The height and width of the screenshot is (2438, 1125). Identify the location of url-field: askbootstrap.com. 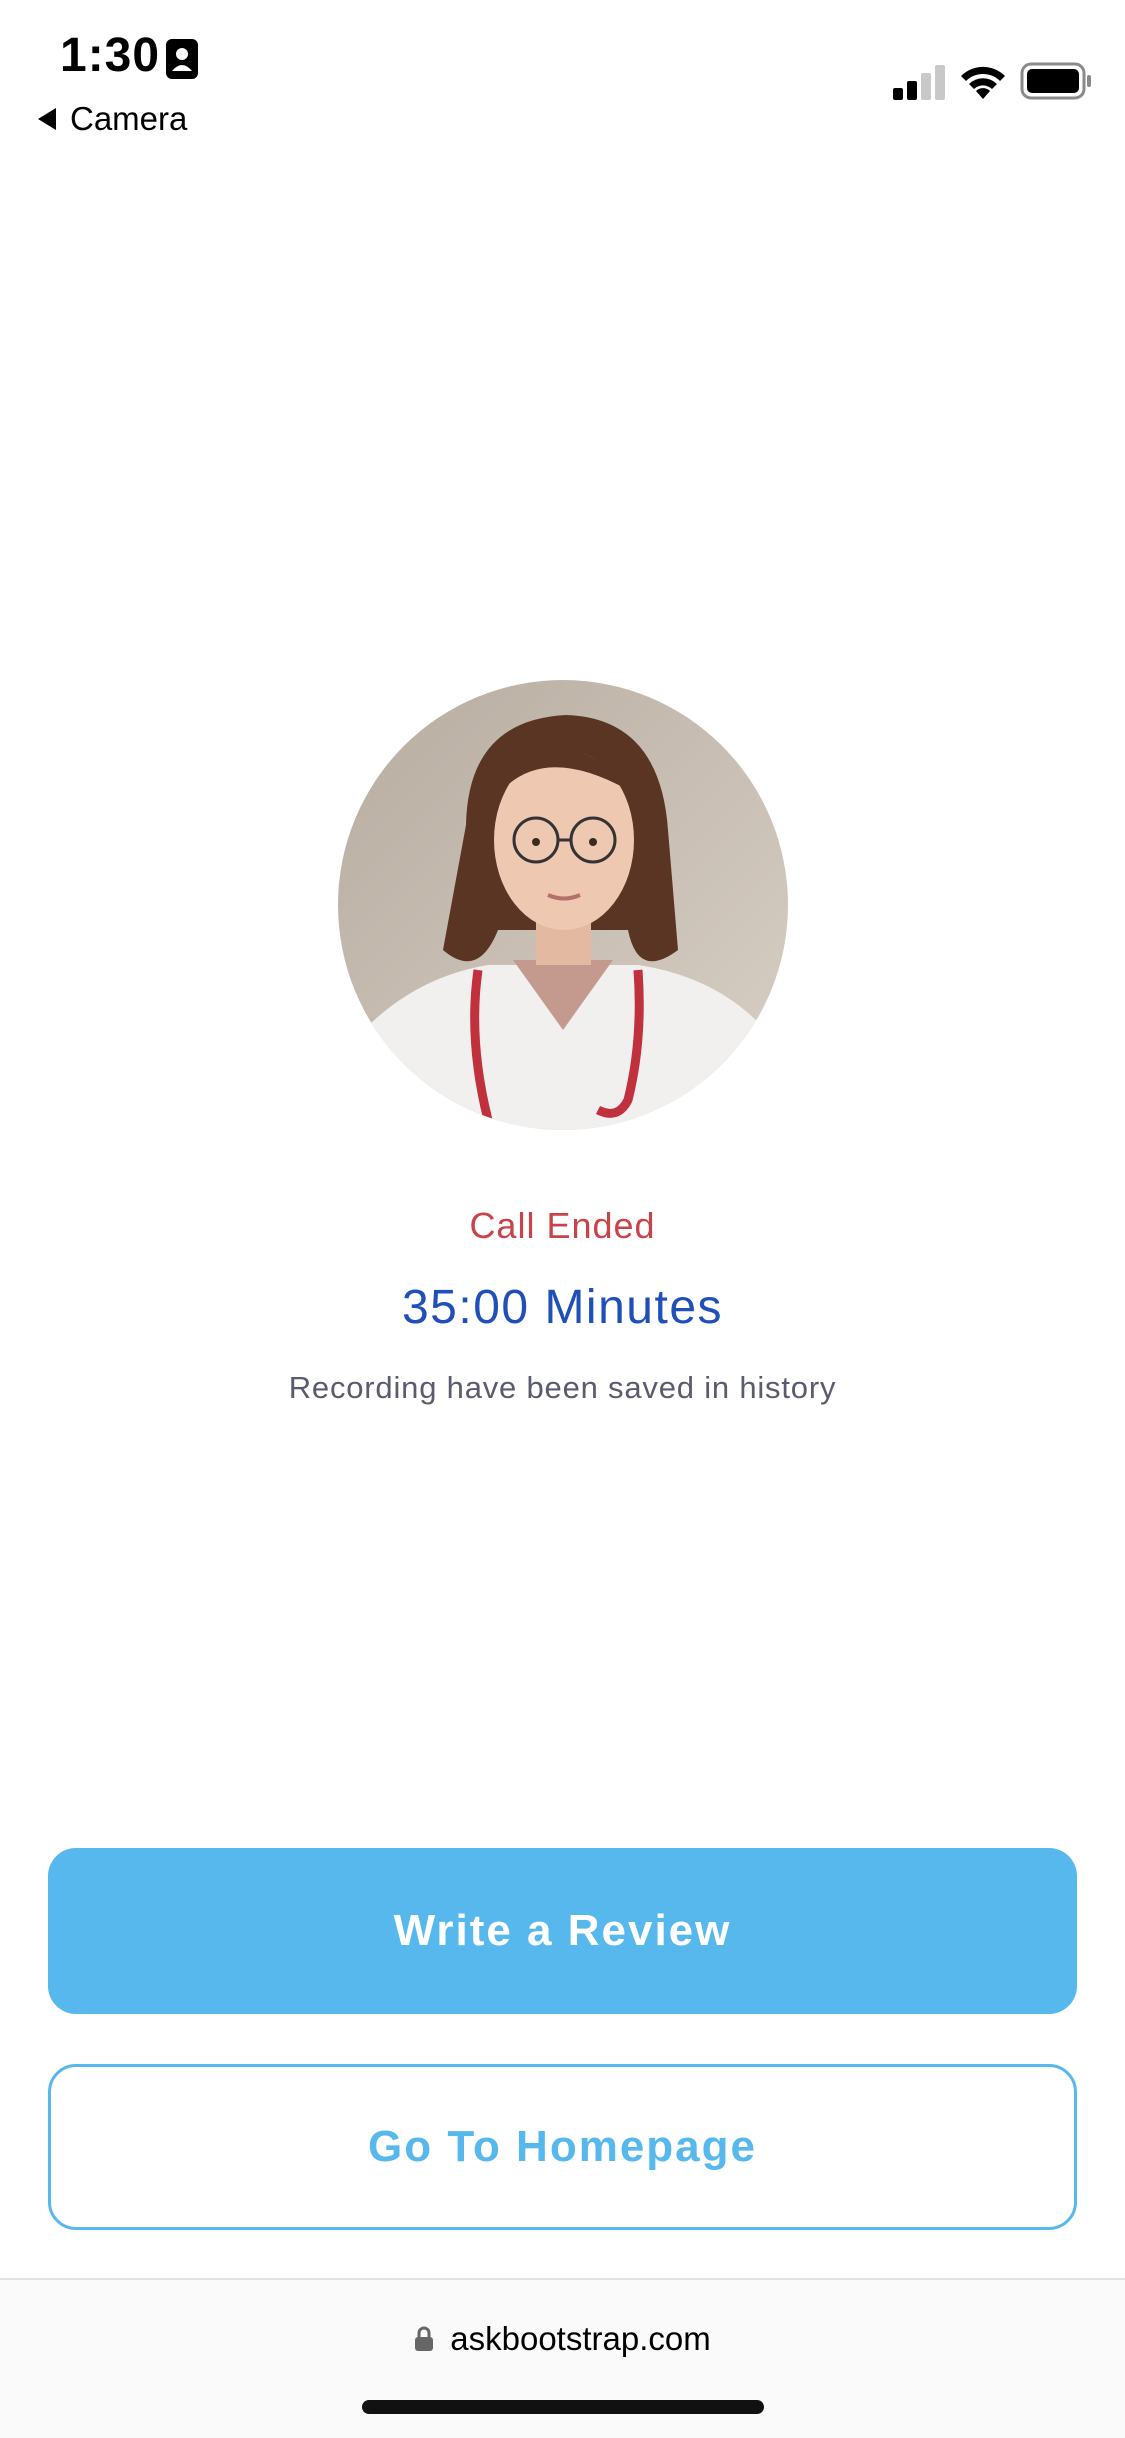
(562, 2339).